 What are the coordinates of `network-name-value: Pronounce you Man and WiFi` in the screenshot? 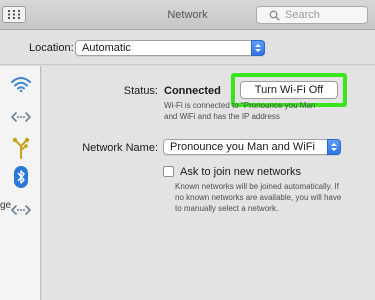 It's located at (242, 147).